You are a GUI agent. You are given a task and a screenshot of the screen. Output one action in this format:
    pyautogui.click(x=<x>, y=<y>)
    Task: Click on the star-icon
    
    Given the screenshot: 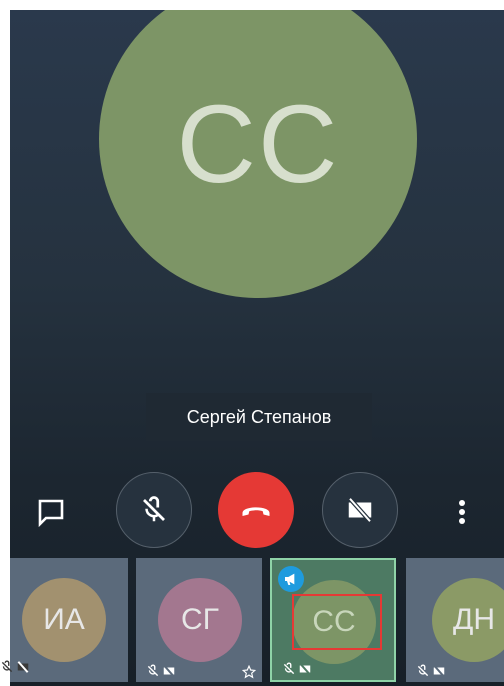 What is the action you would take?
    pyautogui.click(x=249, y=672)
    